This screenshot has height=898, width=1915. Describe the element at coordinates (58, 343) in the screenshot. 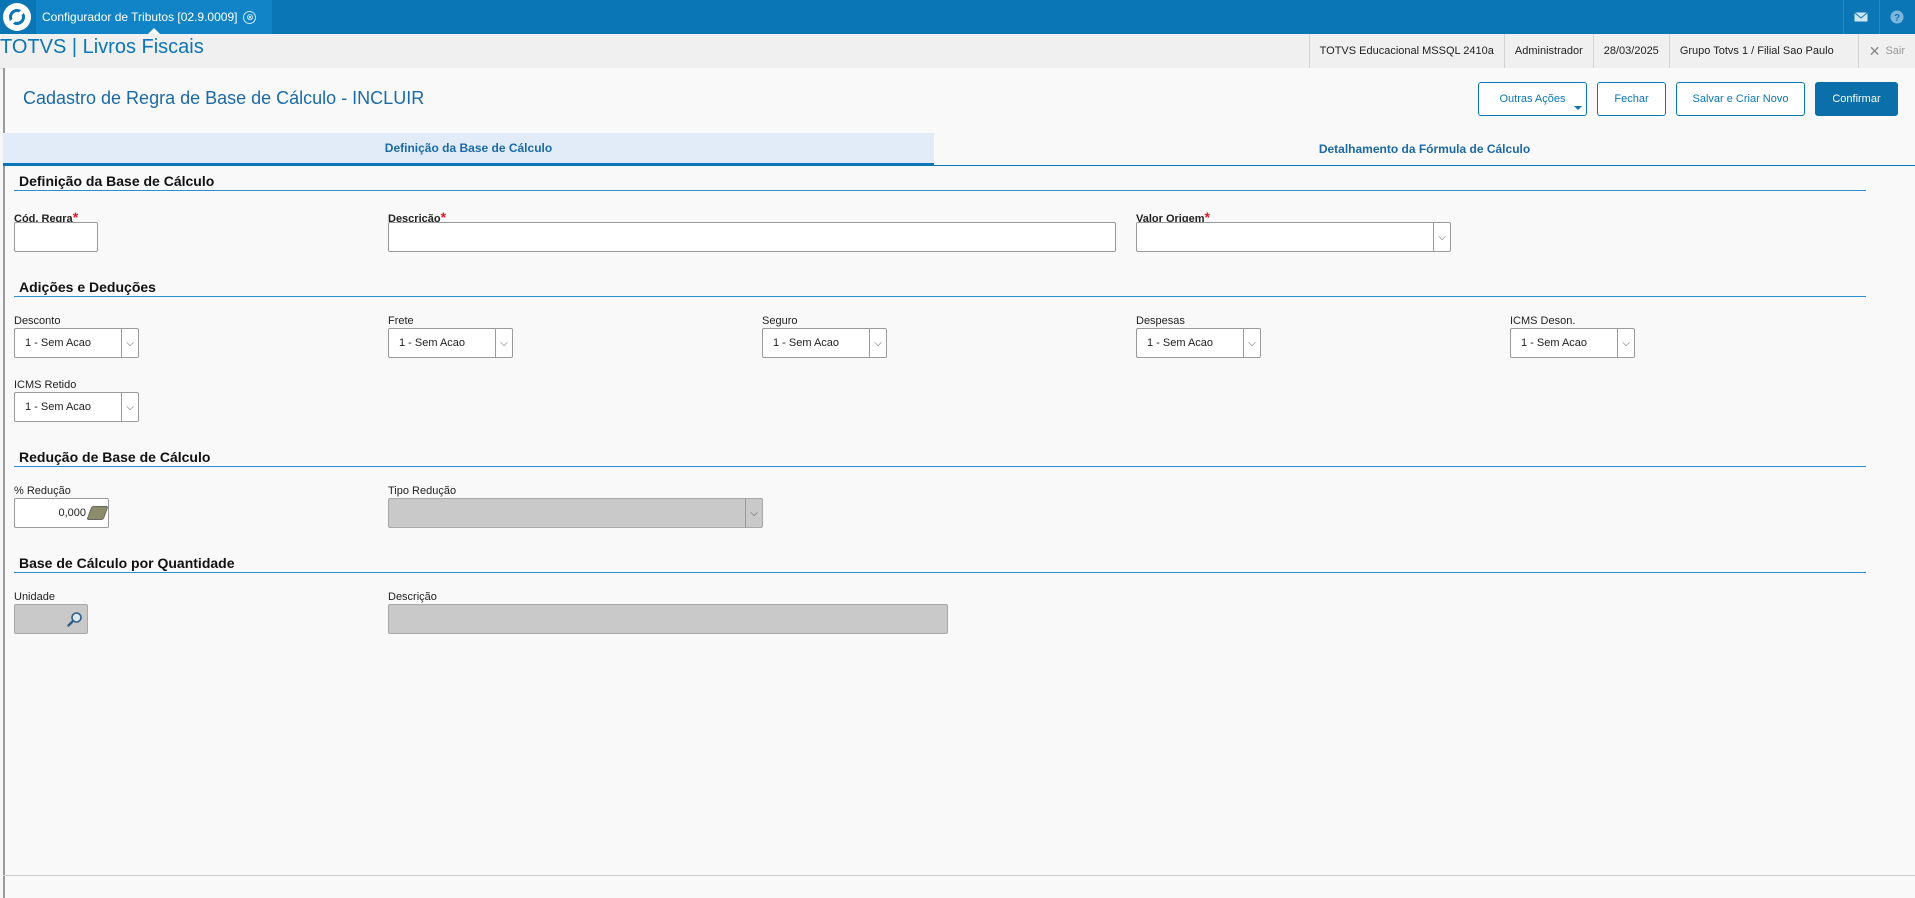

I see `desconto-value: 1 - Sem Acao` at that location.